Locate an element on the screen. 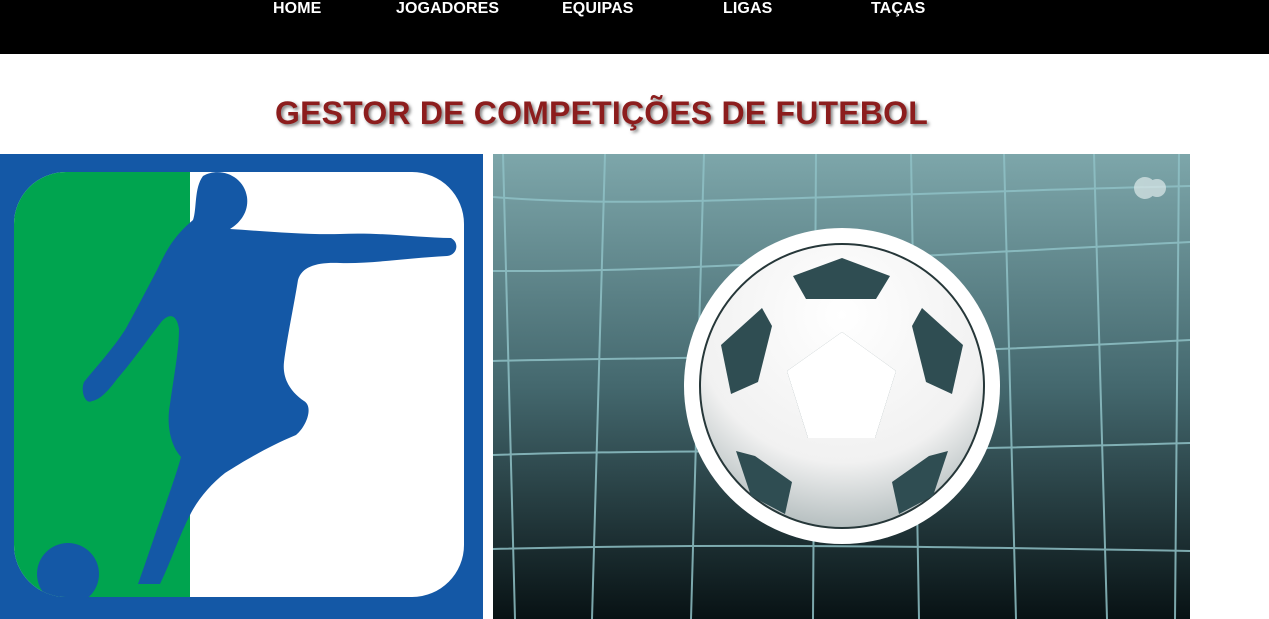 The image size is (1269, 619). nav-home-link: HOME is located at coordinates (297, 8).